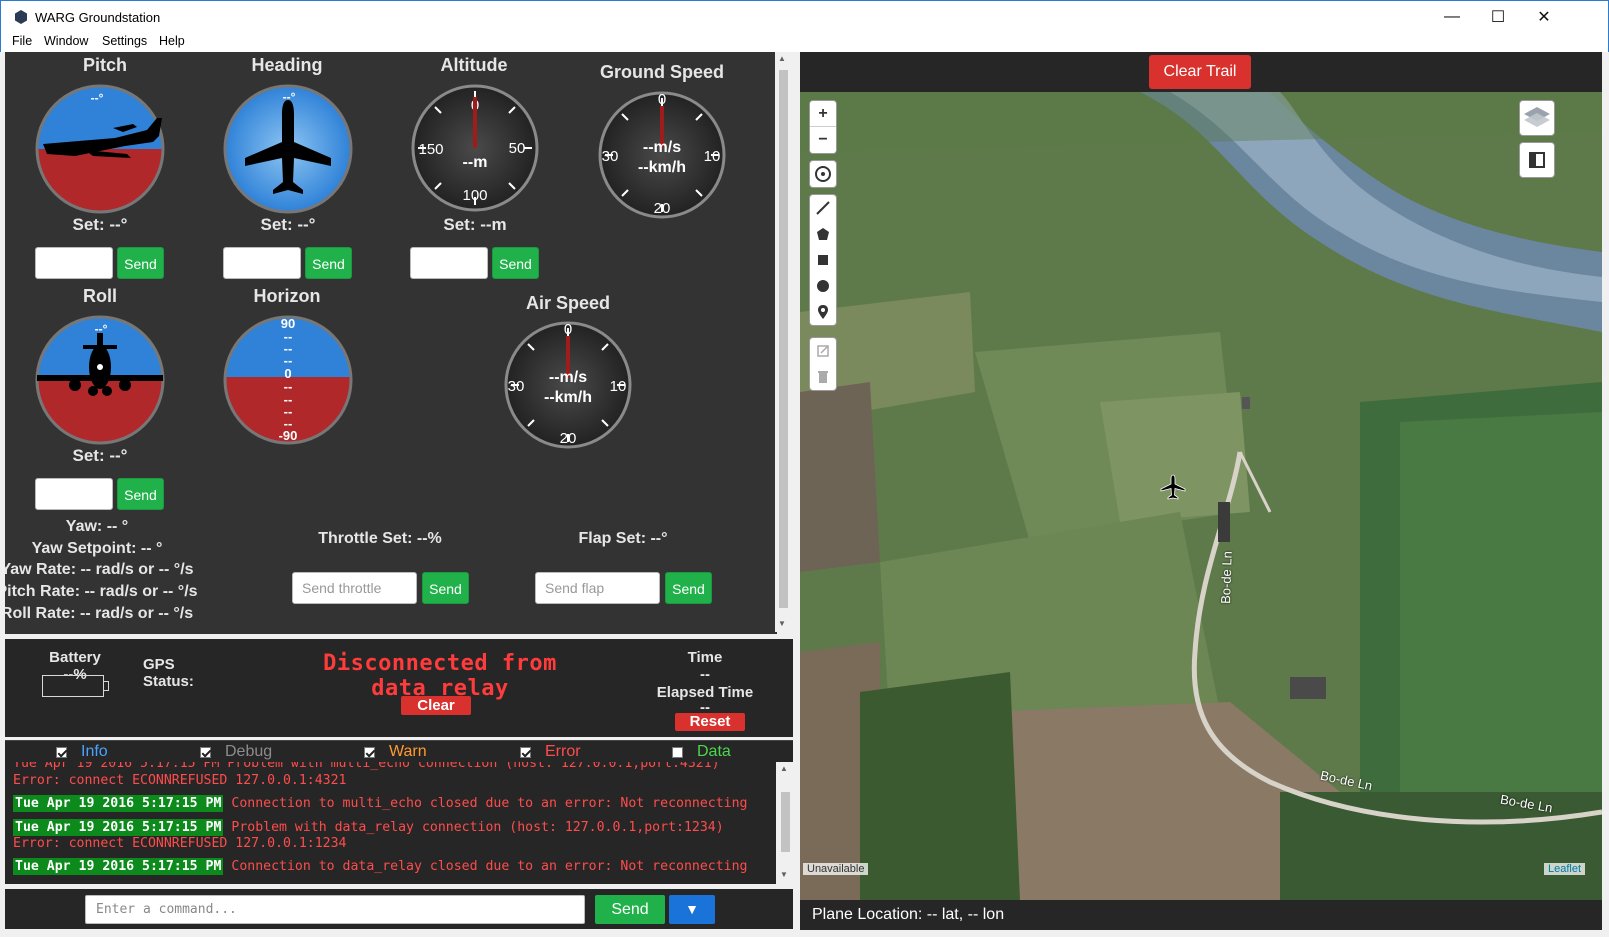 The width and height of the screenshot is (1609, 937). Describe the element at coordinates (823, 312) in the screenshot. I see `draw-marker-icon` at that location.